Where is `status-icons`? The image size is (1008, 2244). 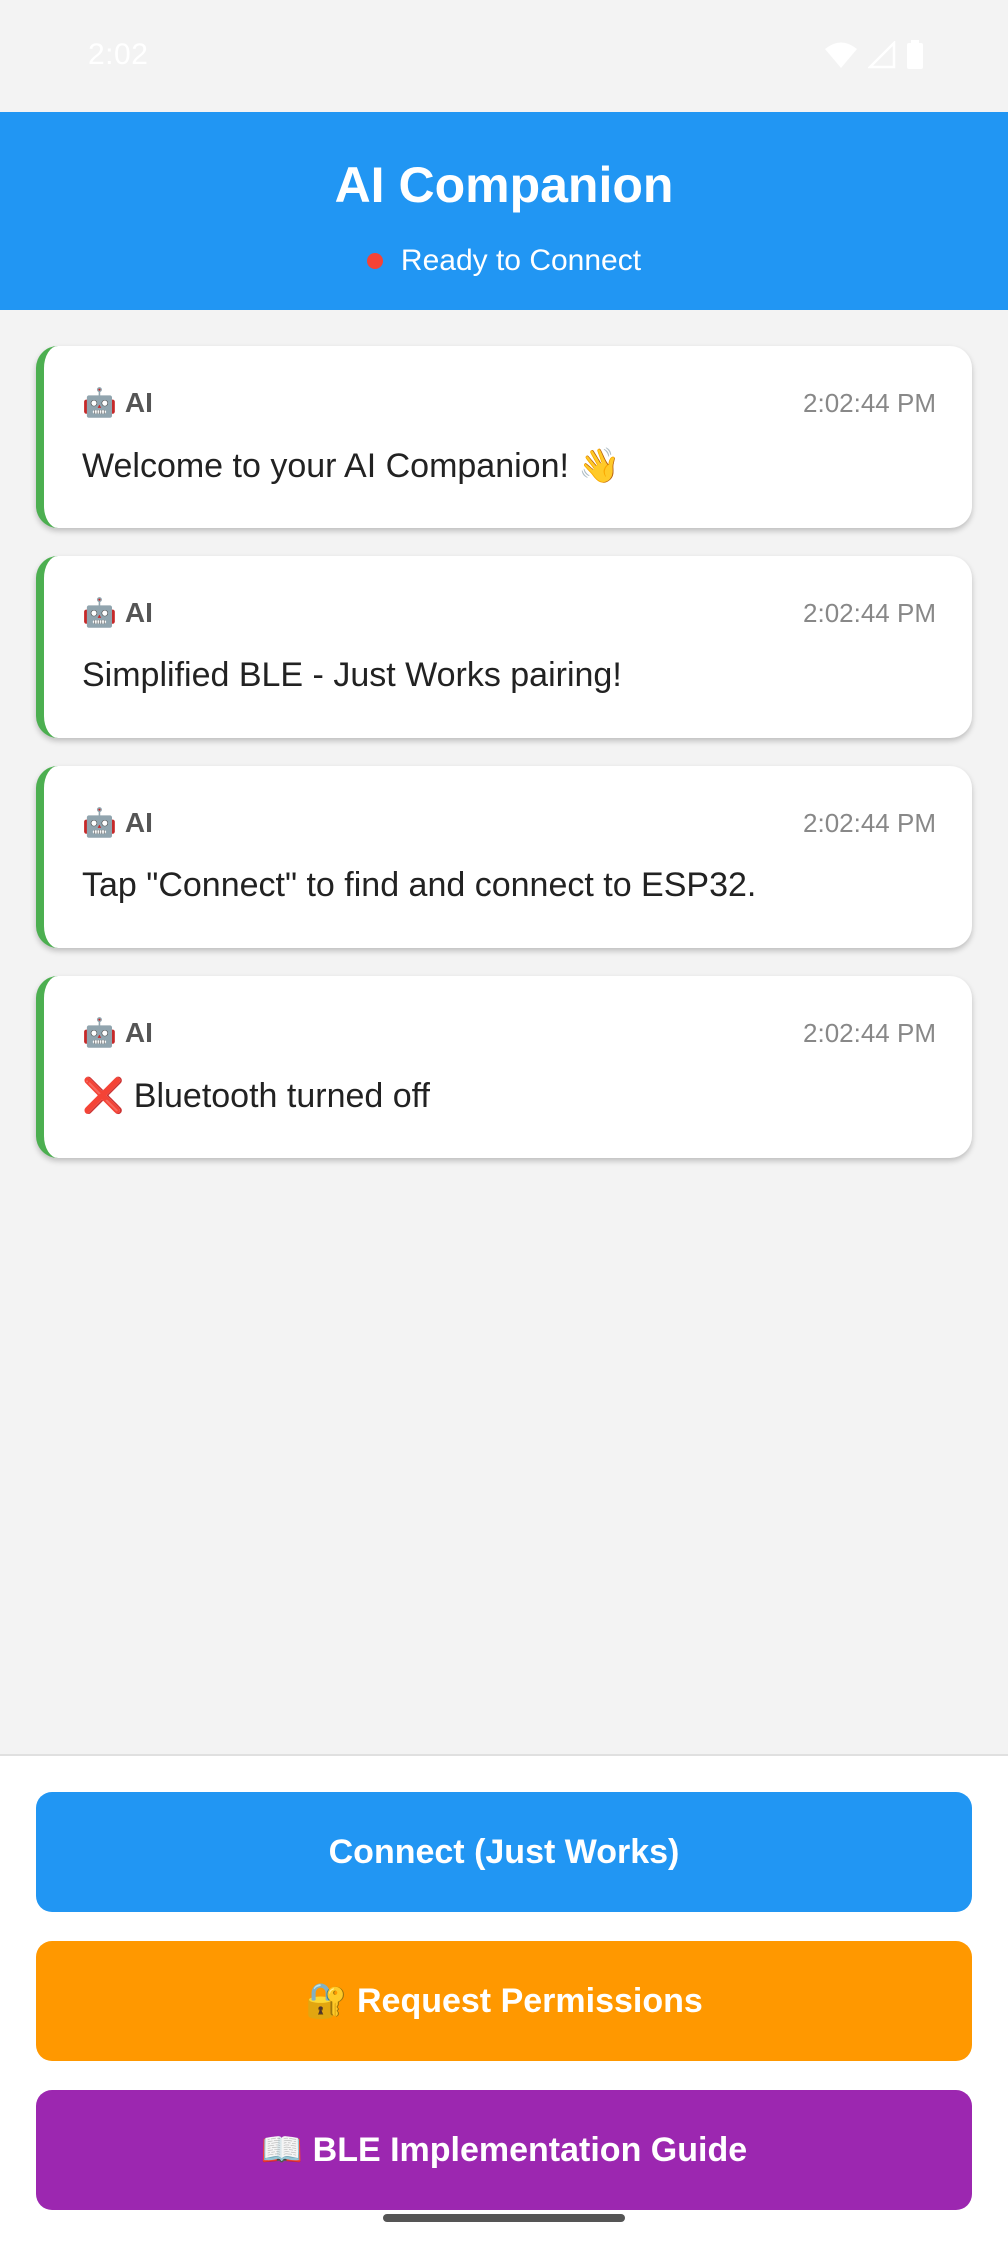 status-icons is located at coordinates (874, 55).